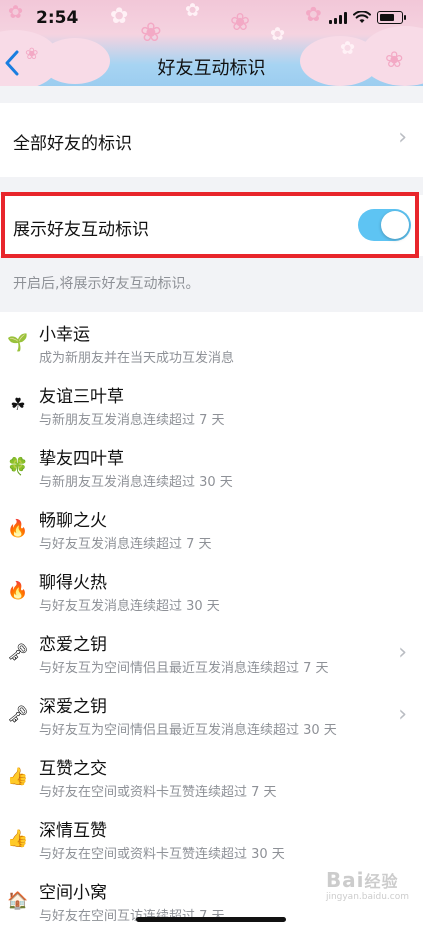 The image size is (423, 925). I want to click on badge-description: 成为新朋友并在当天成功互发消息, so click(137, 358).